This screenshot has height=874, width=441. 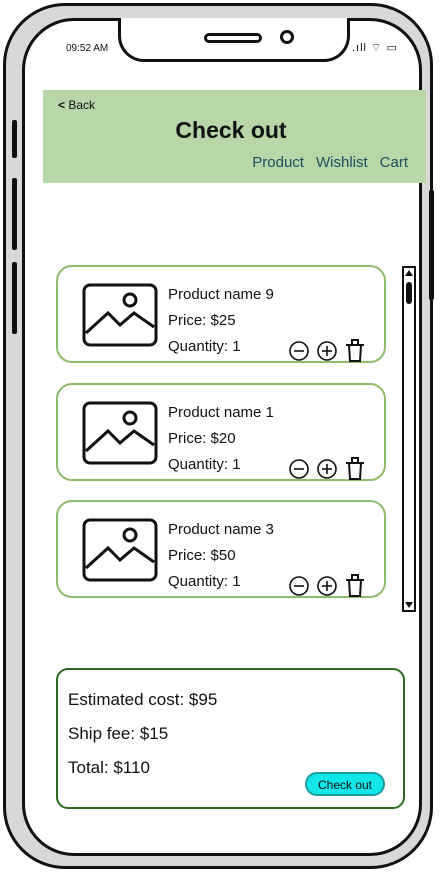 I want to click on nav-wishlist: Wishlist, so click(x=342, y=162).